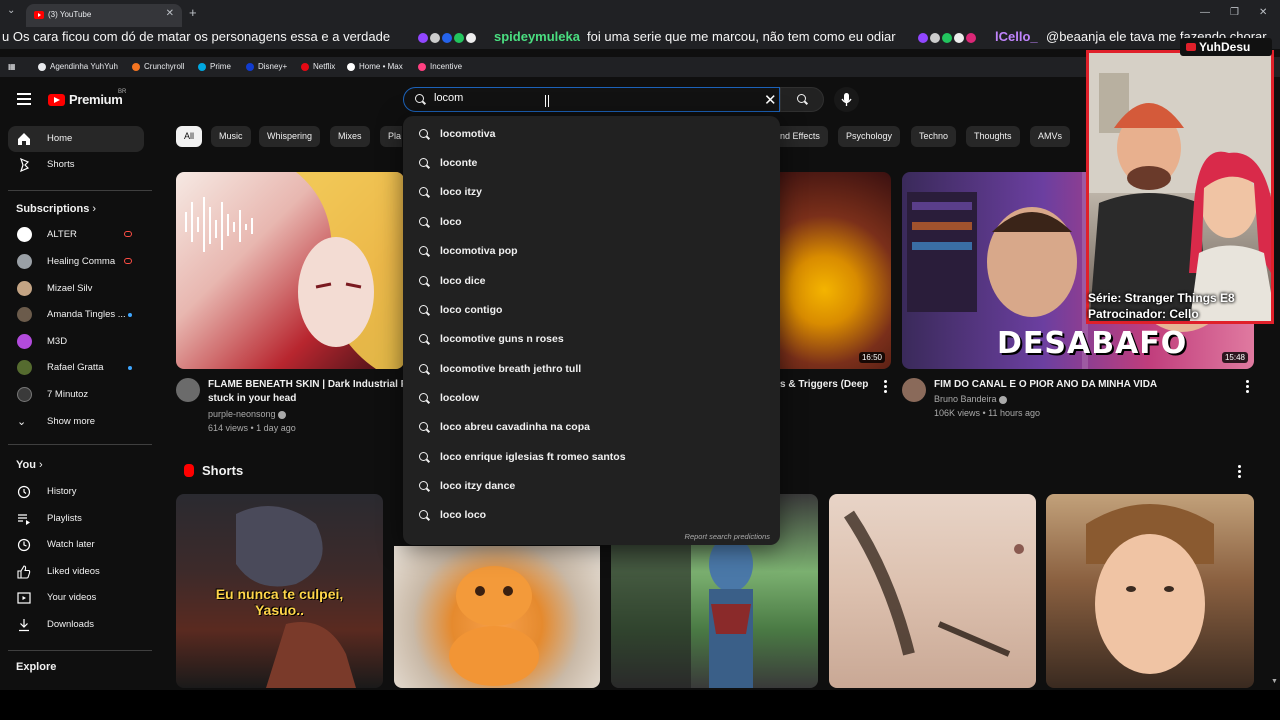  I want to click on search-box: ✕, so click(591, 99).